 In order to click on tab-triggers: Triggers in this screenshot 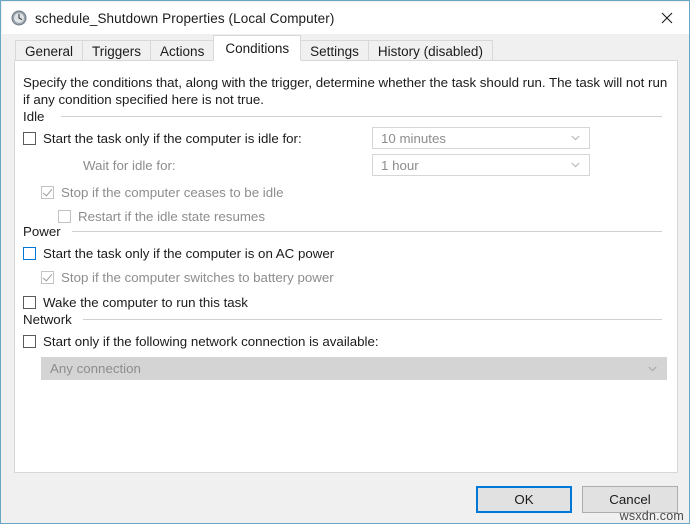, I will do `click(117, 50)`.